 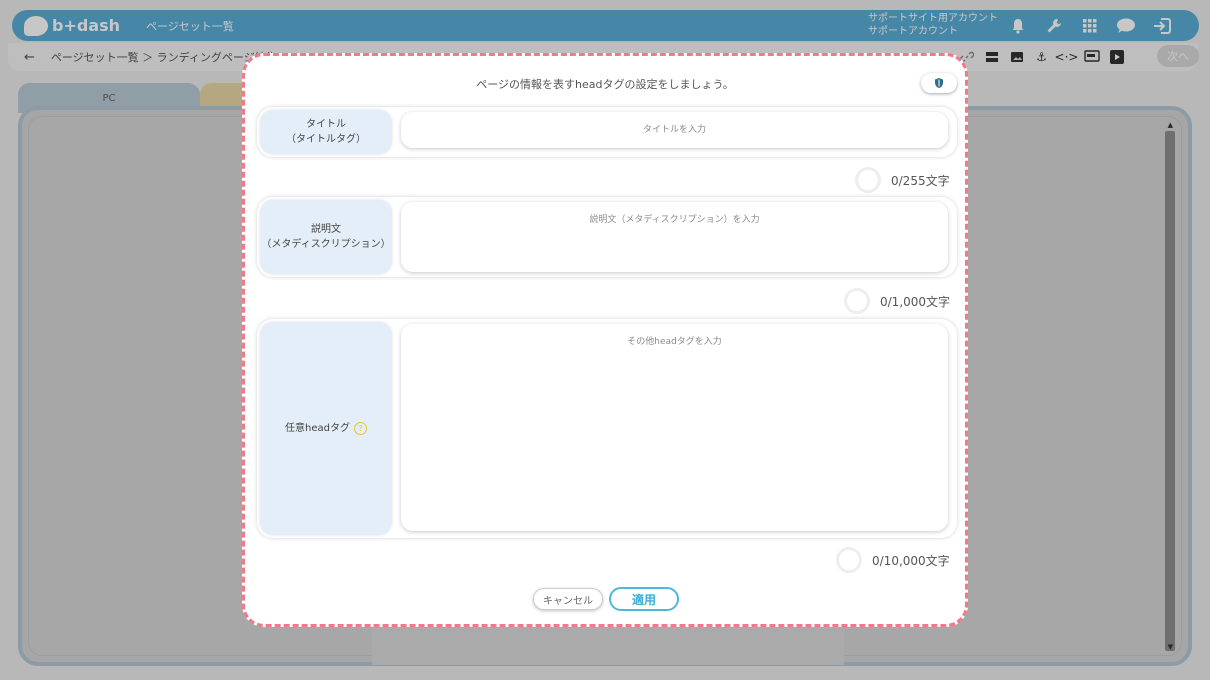 I want to click on title-row: タイトル （タイトルタグ）, so click(x=607, y=132).